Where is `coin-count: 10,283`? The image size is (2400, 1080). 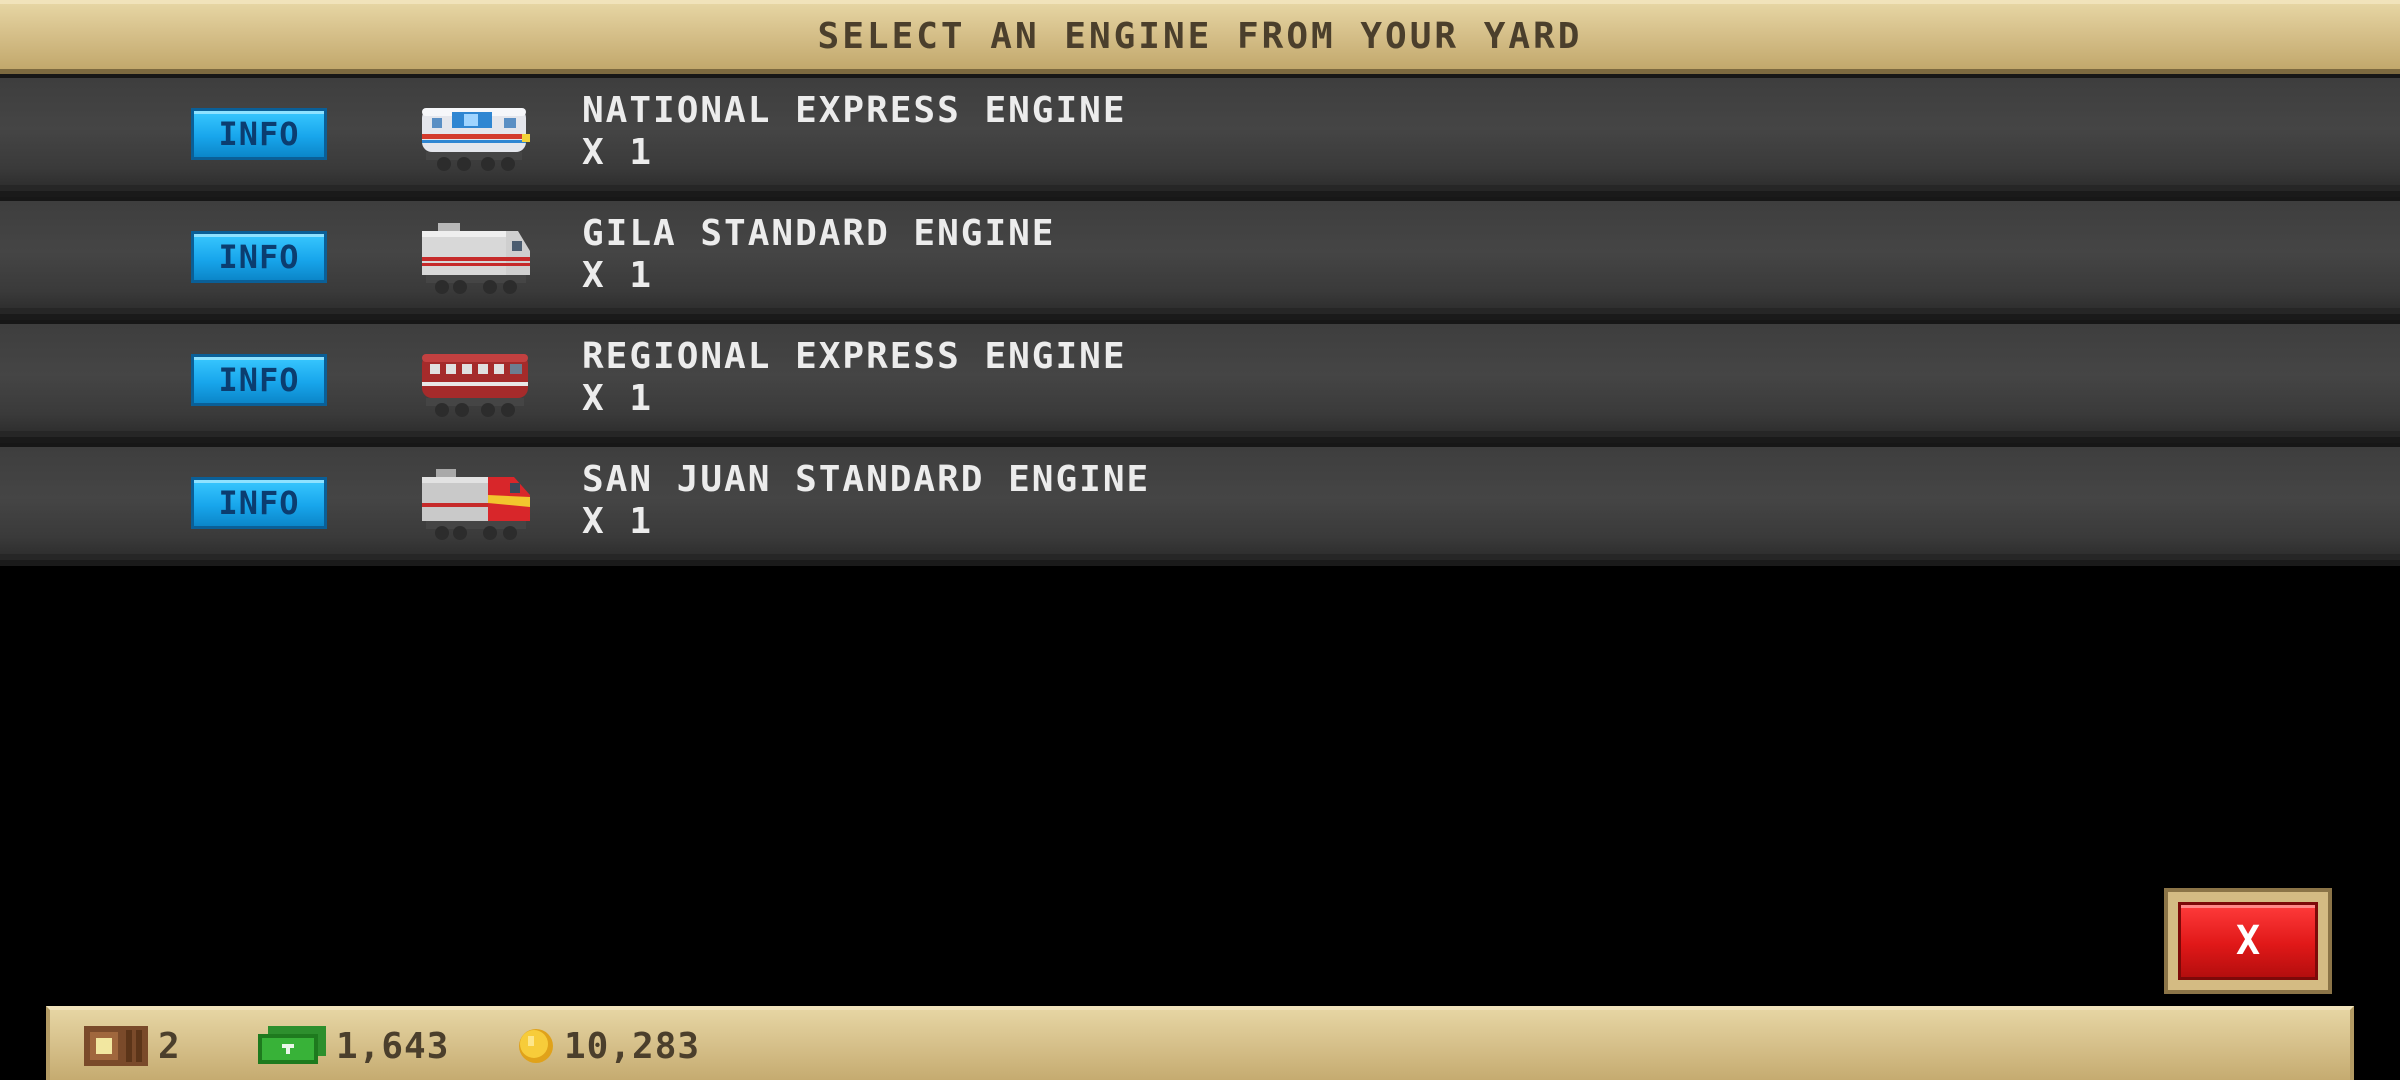 coin-count: 10,283 is located at coordinates (608, 1046).